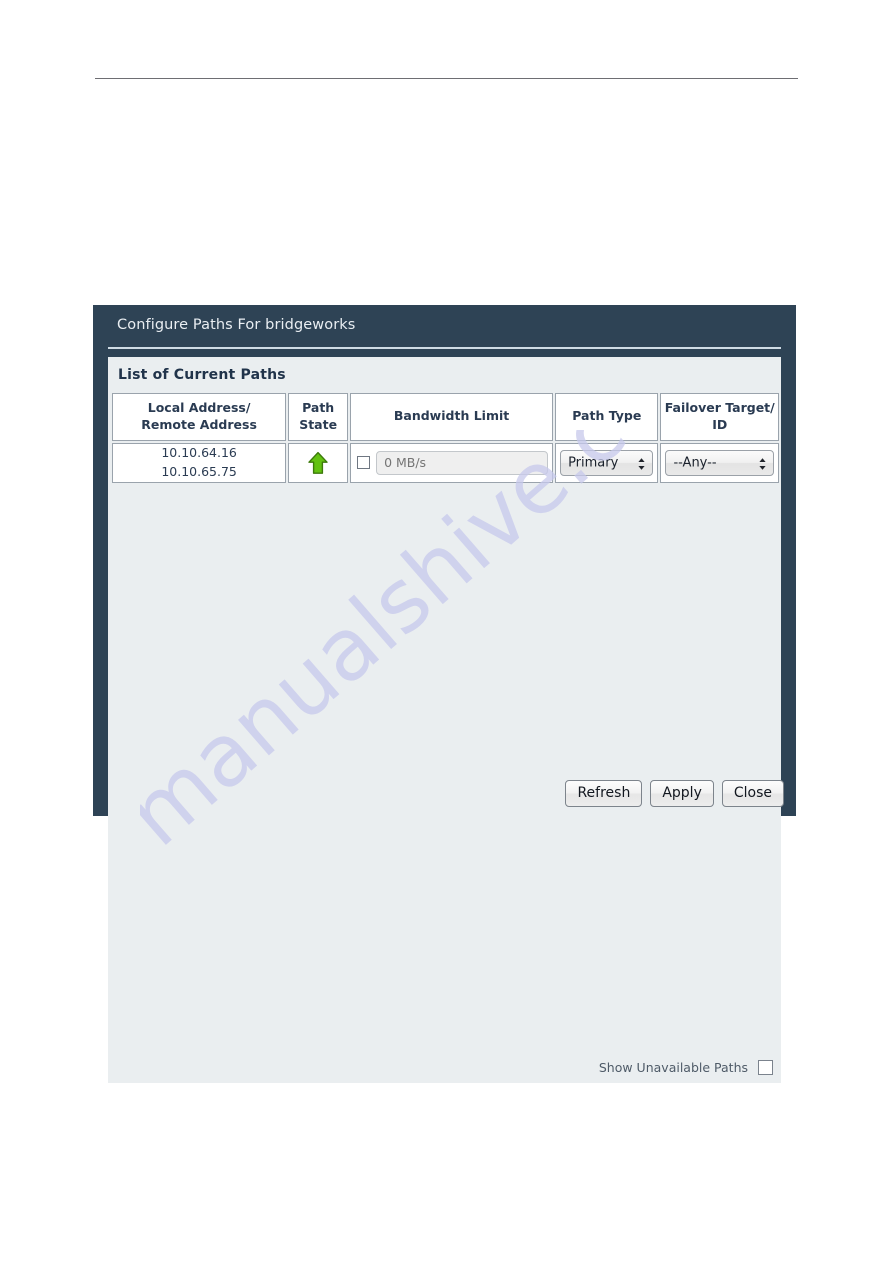  Describe the element at coordinates (752, 793) in the screenshot. I see `close-button: Close` at that location.